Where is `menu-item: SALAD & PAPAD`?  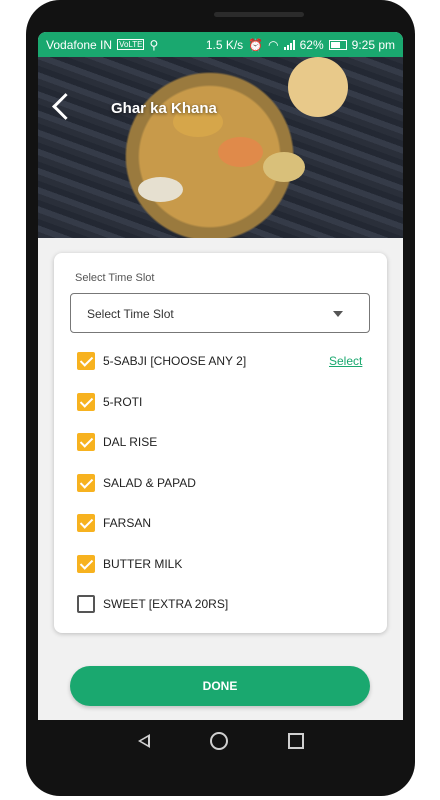 menu-item: SALAD & PAPAD is located at coordinates (227, 485).